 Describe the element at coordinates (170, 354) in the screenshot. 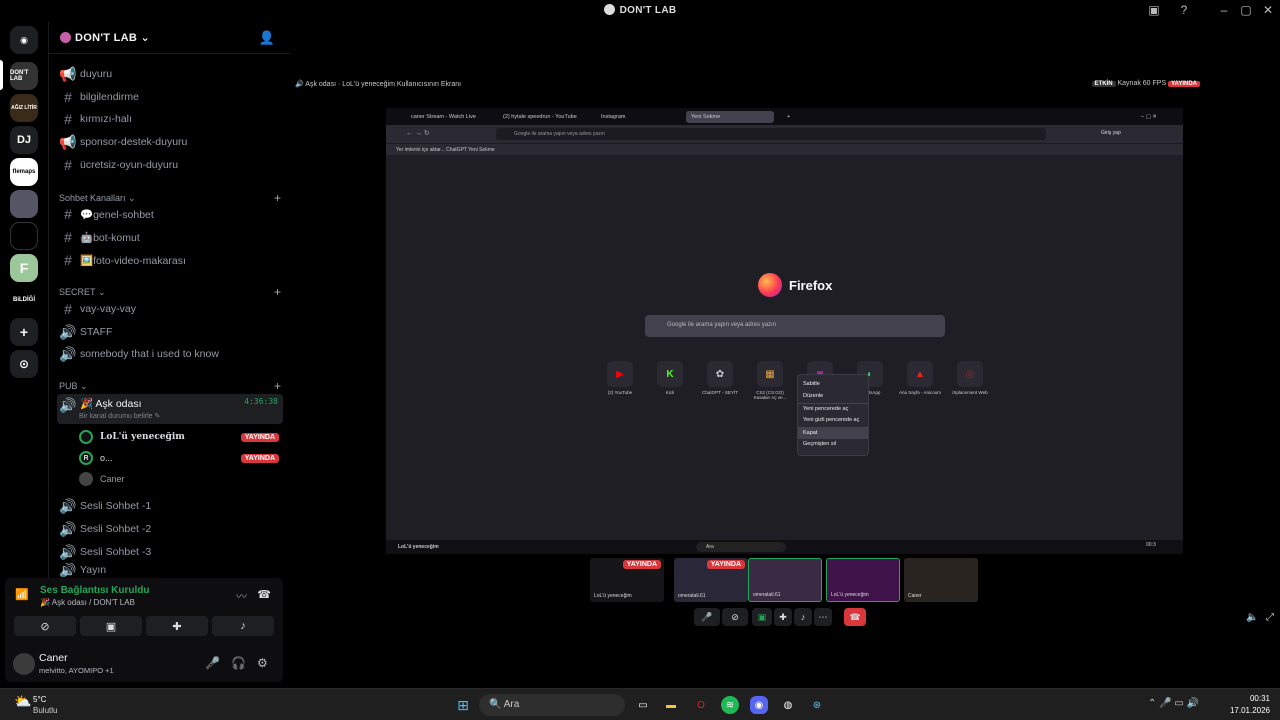

I see `channel-somebody: 🔊 somebody that i used to know` at that location.